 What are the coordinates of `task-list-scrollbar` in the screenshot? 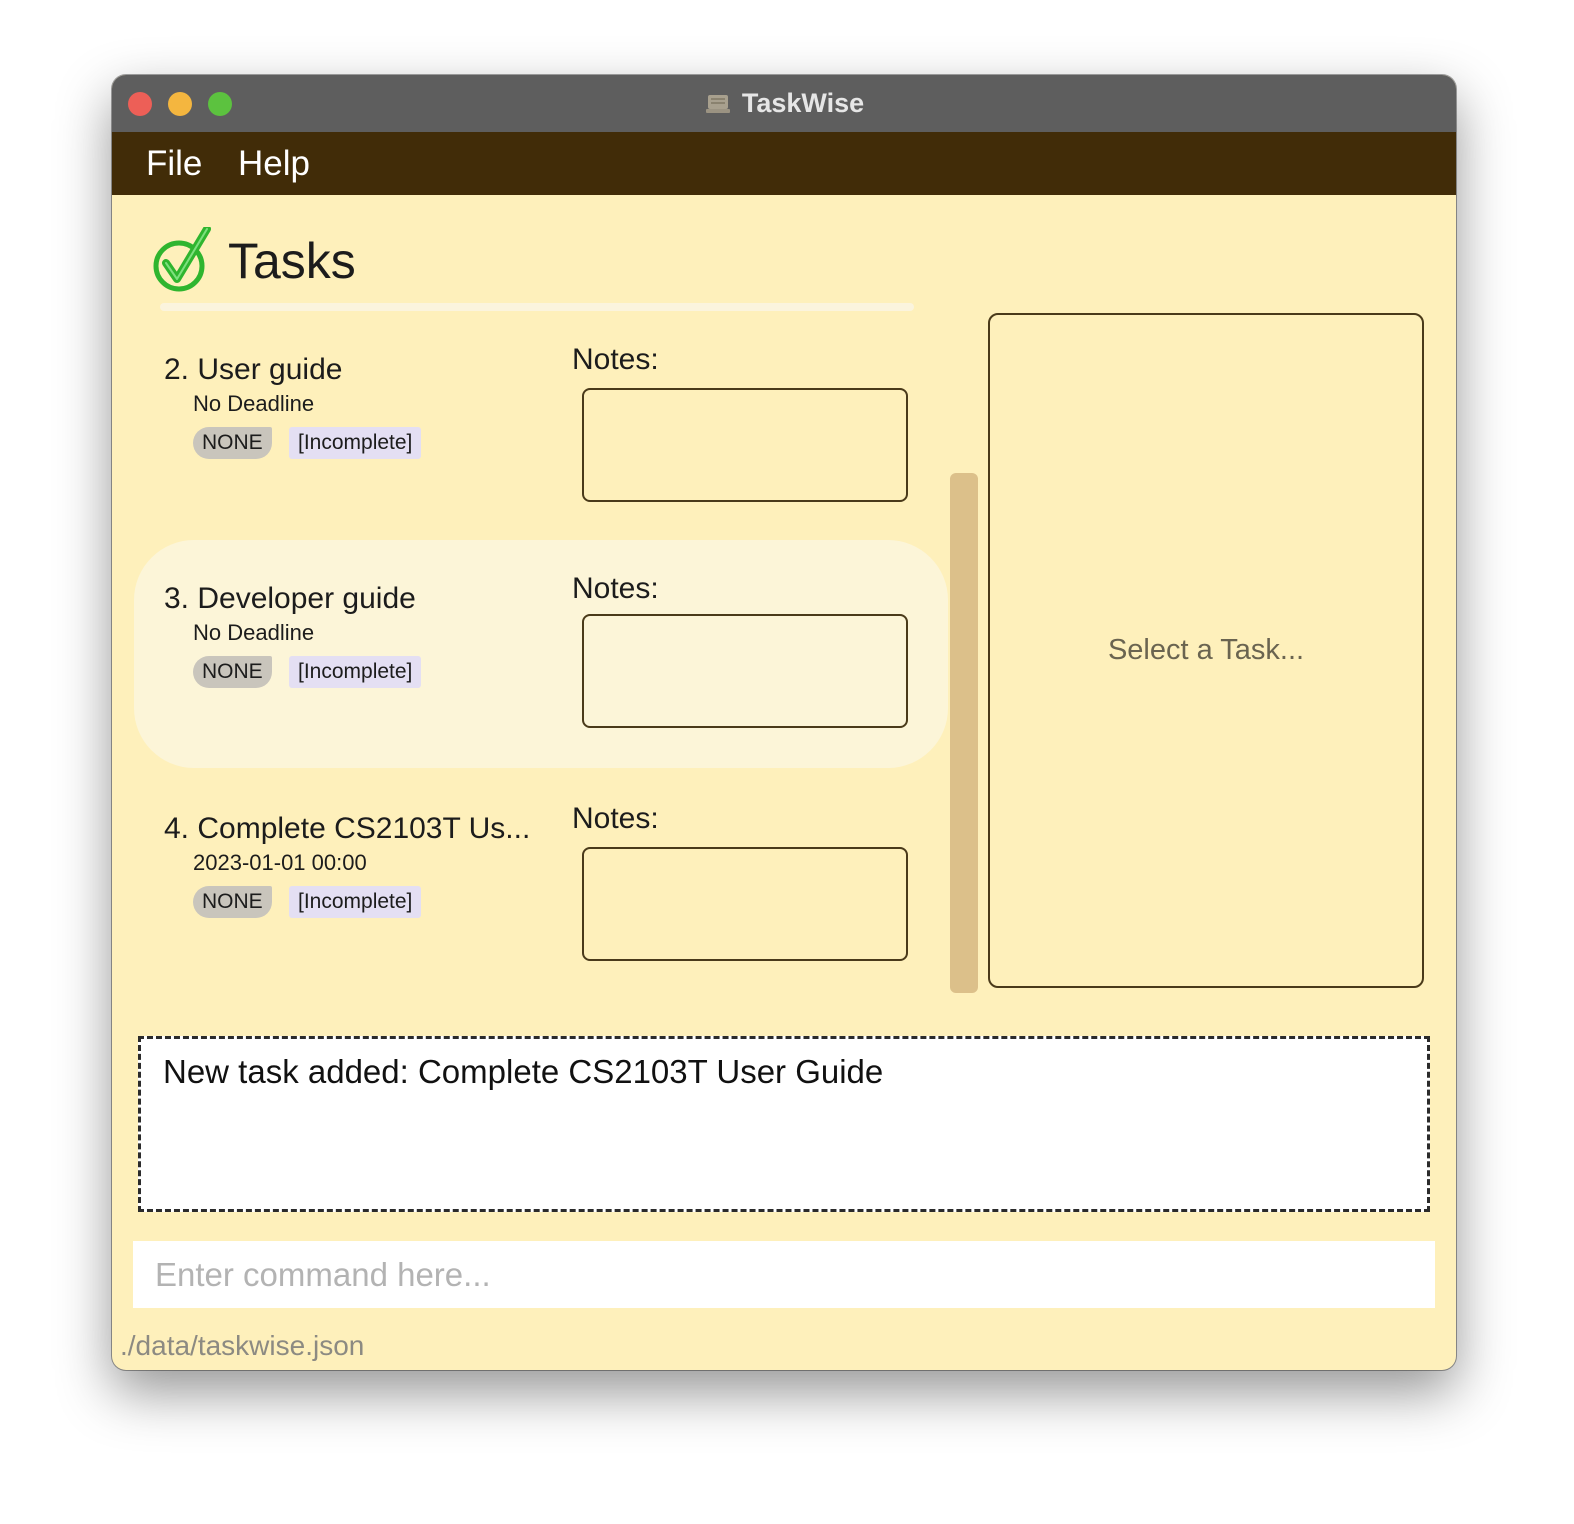 It's located at (964, 733).